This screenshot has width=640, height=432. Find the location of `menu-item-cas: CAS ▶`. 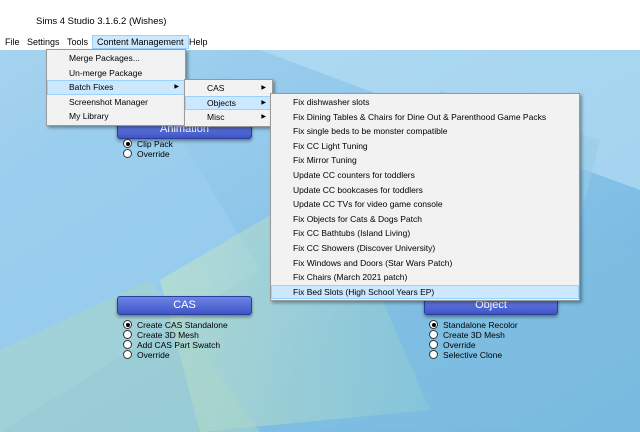

menu-item-cas: CAS ▶ is located at coordinates (228, 88).